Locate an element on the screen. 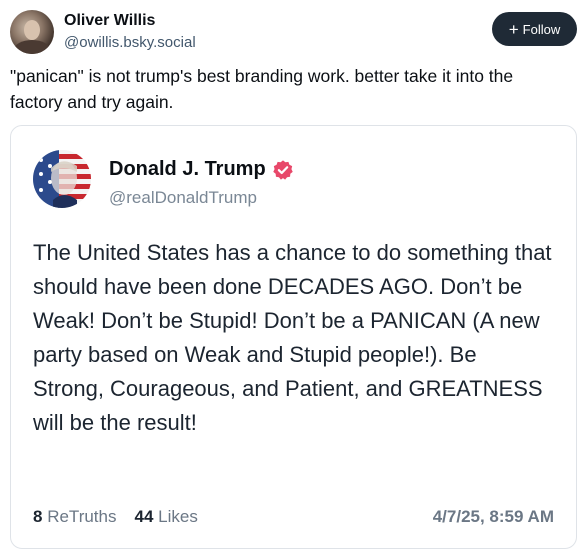 The image size is (585, 559). embedded-post-timestamp: 4/7/25, 8:59 AM is located at coordinates (493, 517).